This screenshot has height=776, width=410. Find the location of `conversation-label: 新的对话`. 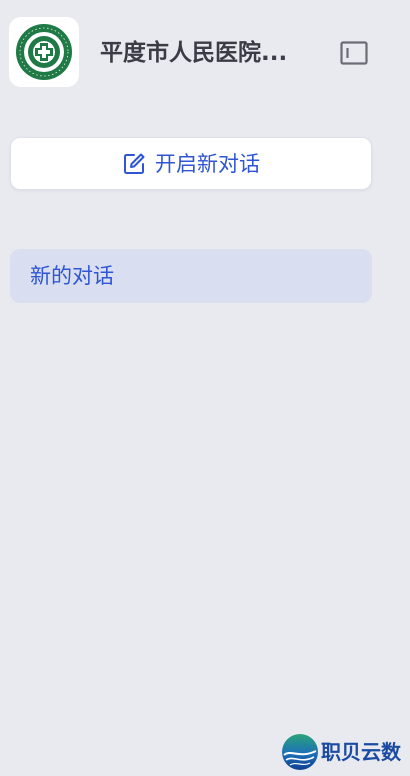

conversation-label: 新的对话 is located at coordinates (72, 276).